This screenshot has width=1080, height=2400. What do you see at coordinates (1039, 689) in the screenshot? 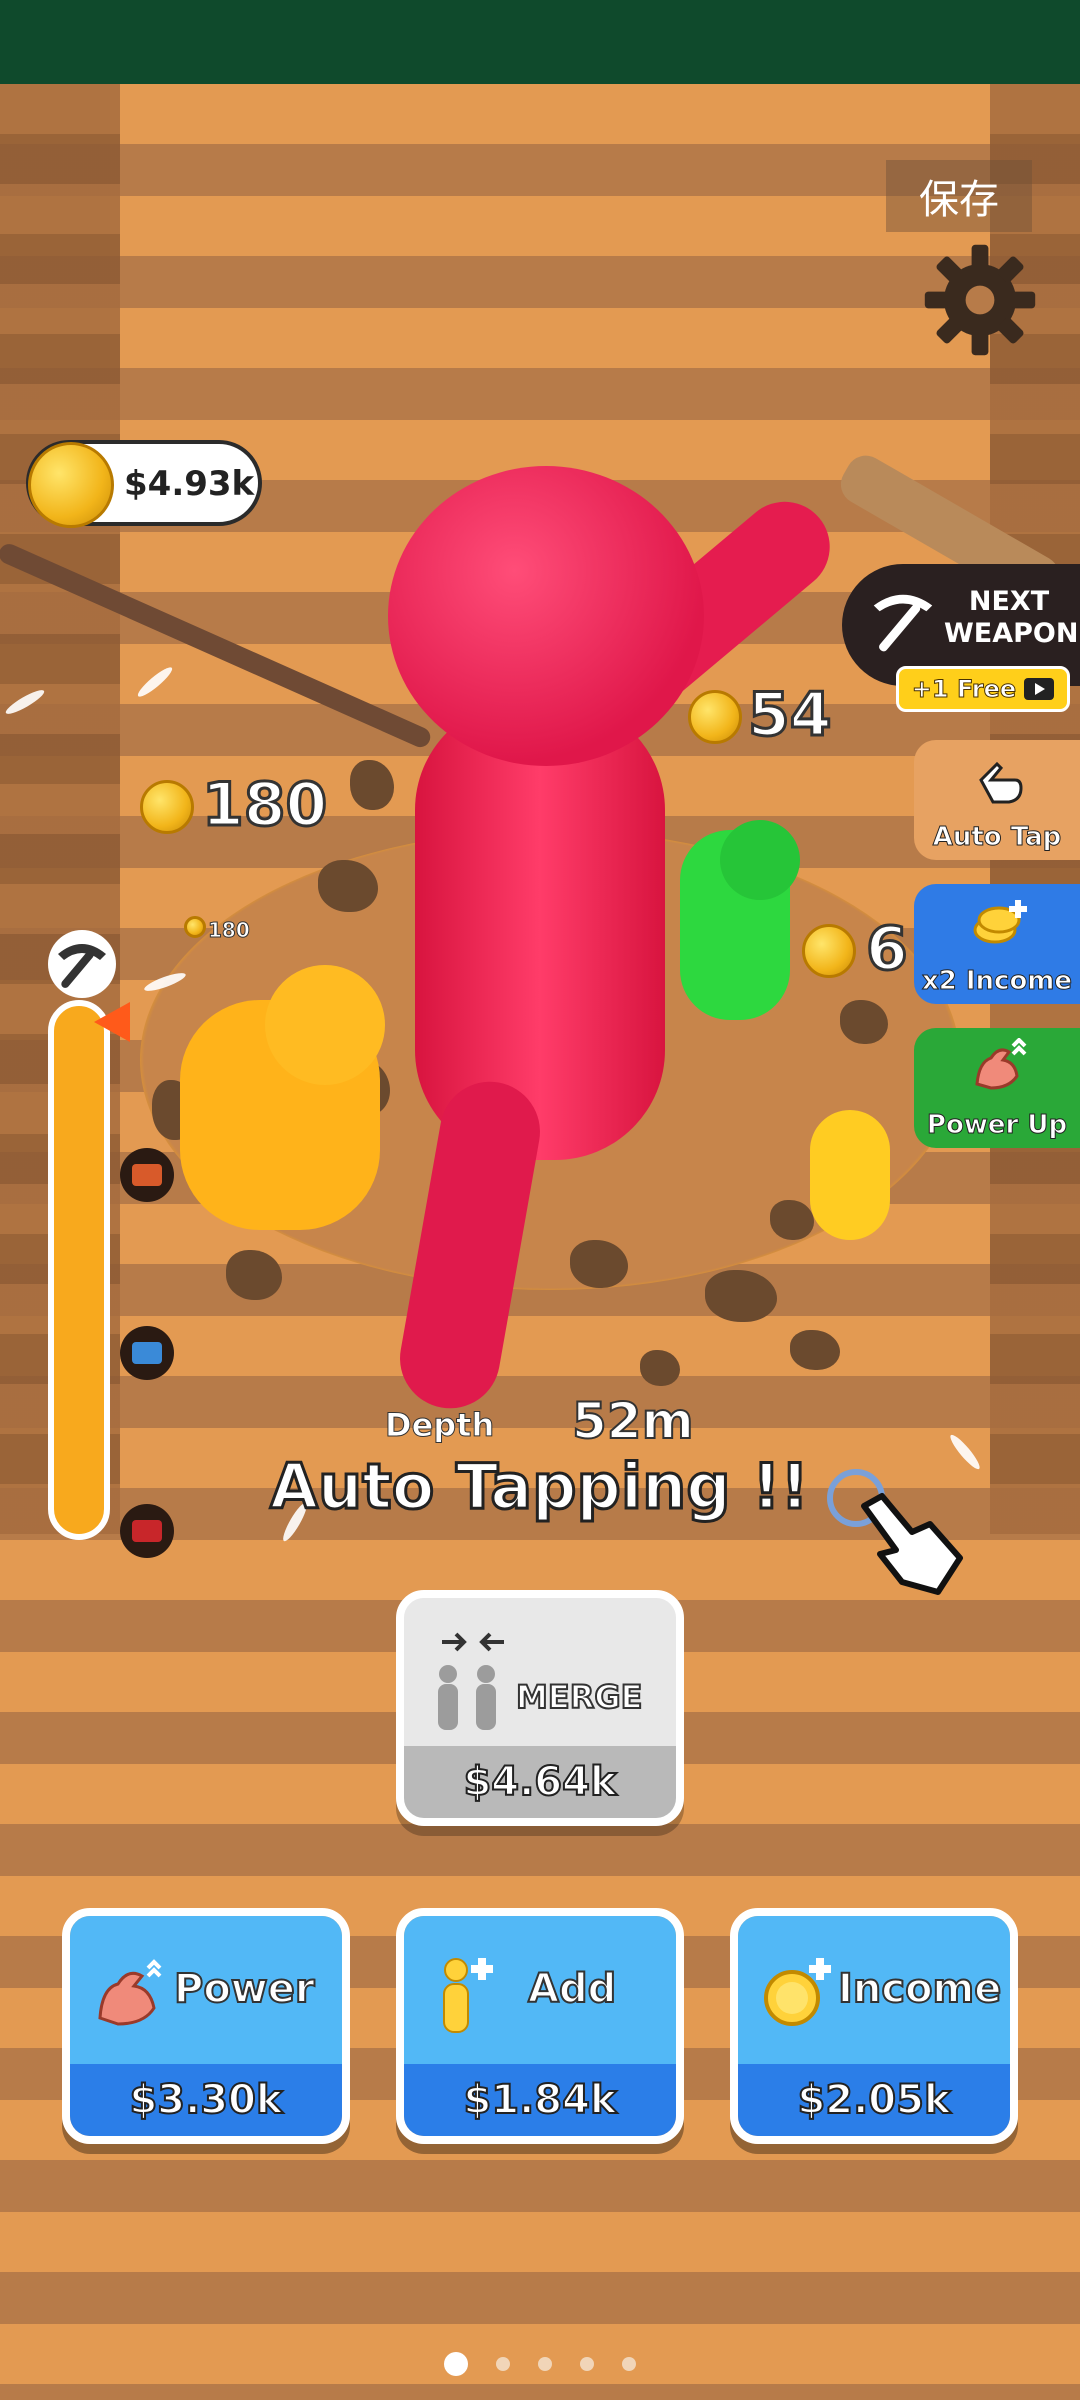
I see `video-play-icon` at bounding box center [1039, 689].